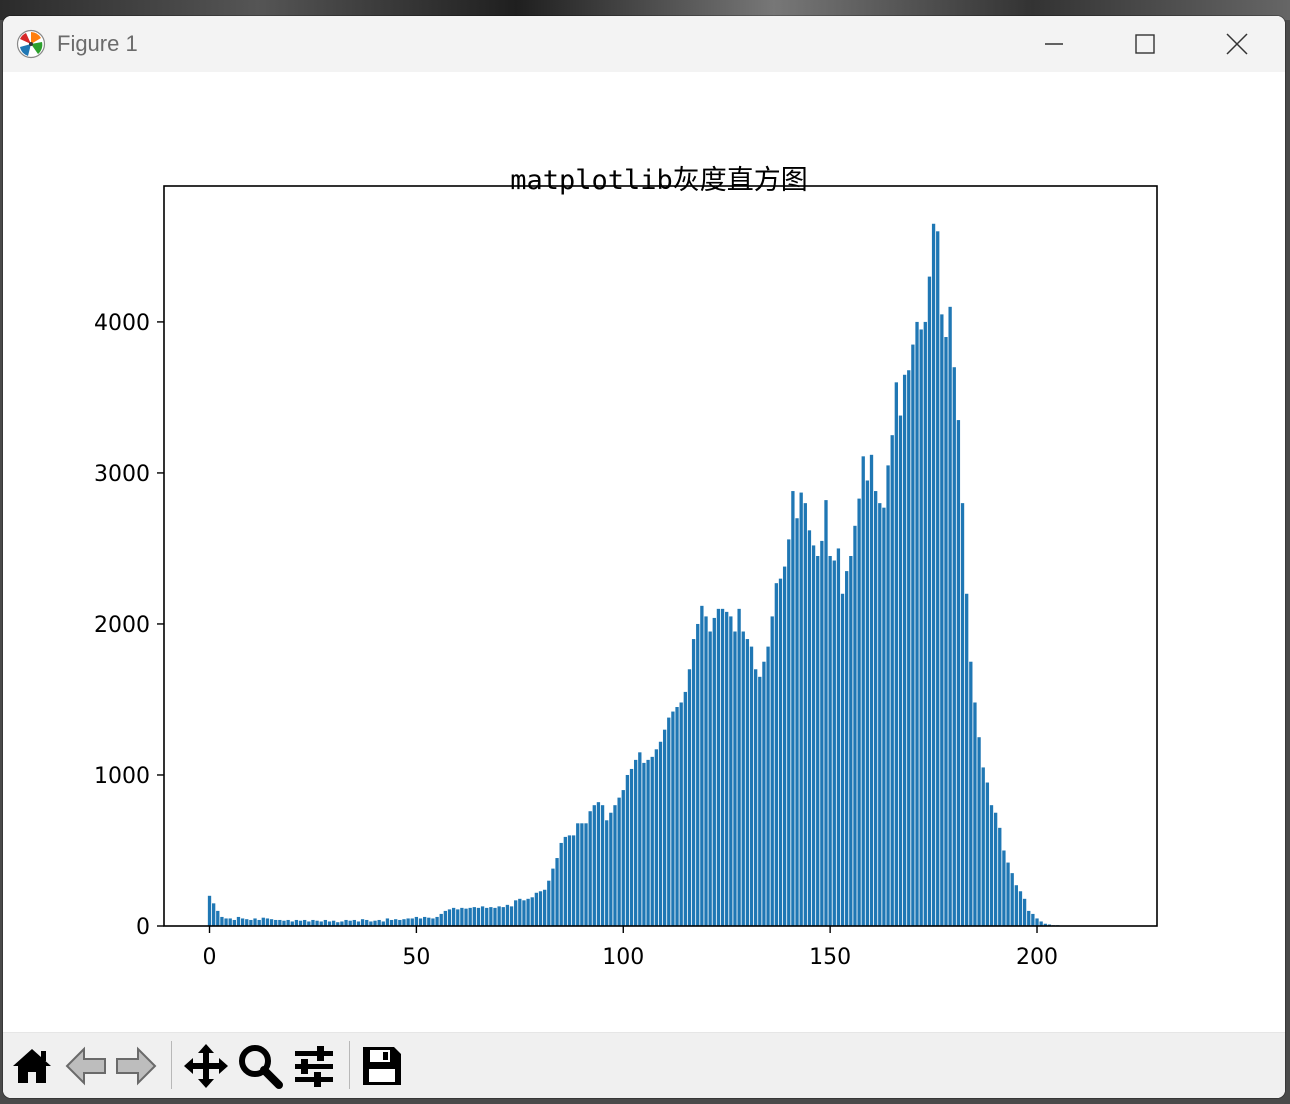 This screenshot has width=1290, height=1104. Describe the element at coordinates (206, 1066) in the screenshot. I see `pan-button` at that location.